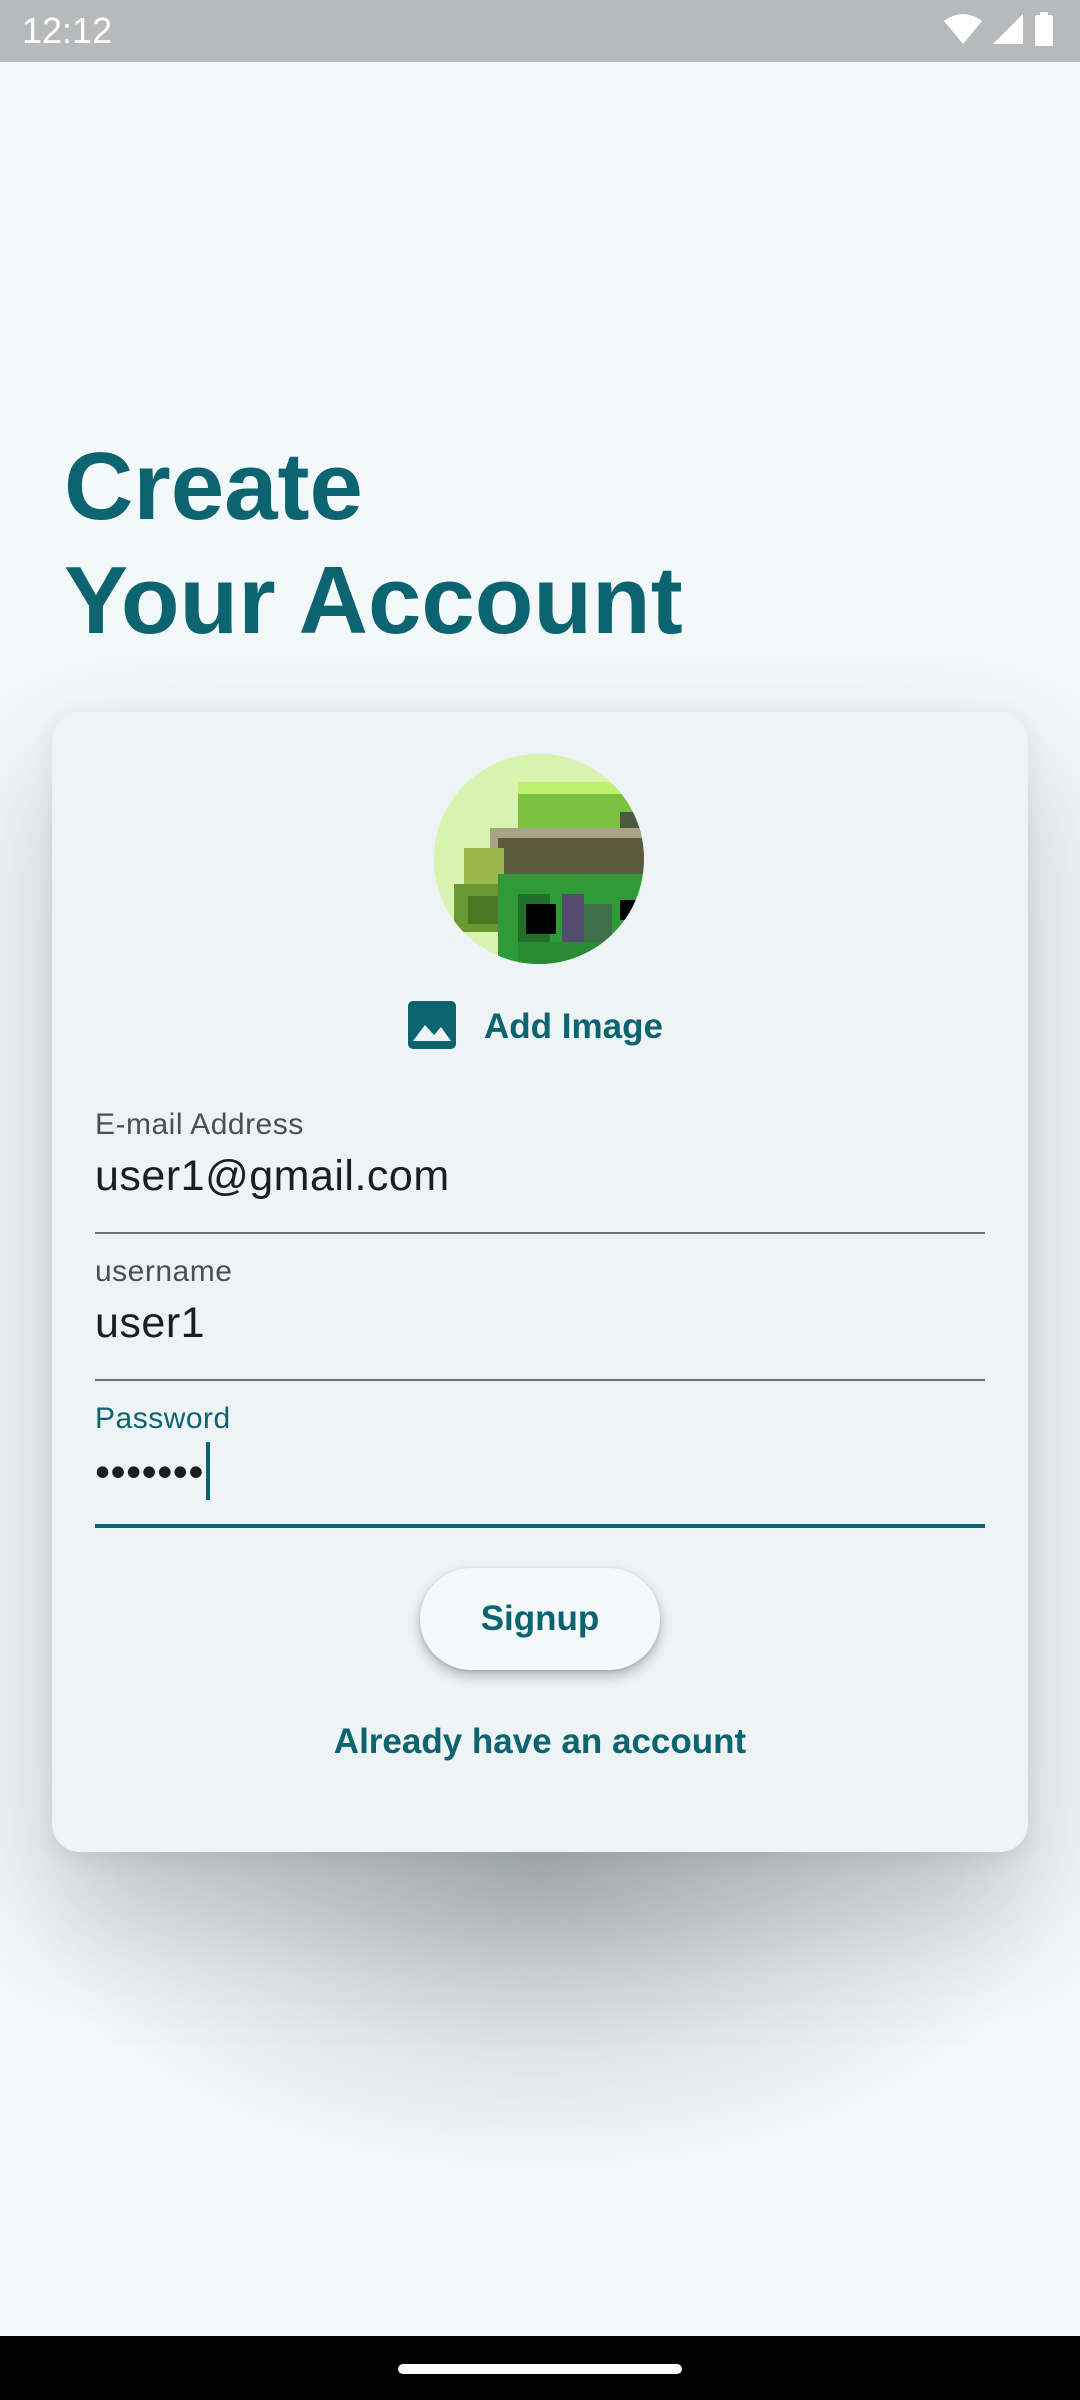 The height and width of the screenshot is (2400, 1080). What do you see at coordinates (540, 1526) in the screenshot?
I see `password-field-underline` at bounding box center [540, 1526].